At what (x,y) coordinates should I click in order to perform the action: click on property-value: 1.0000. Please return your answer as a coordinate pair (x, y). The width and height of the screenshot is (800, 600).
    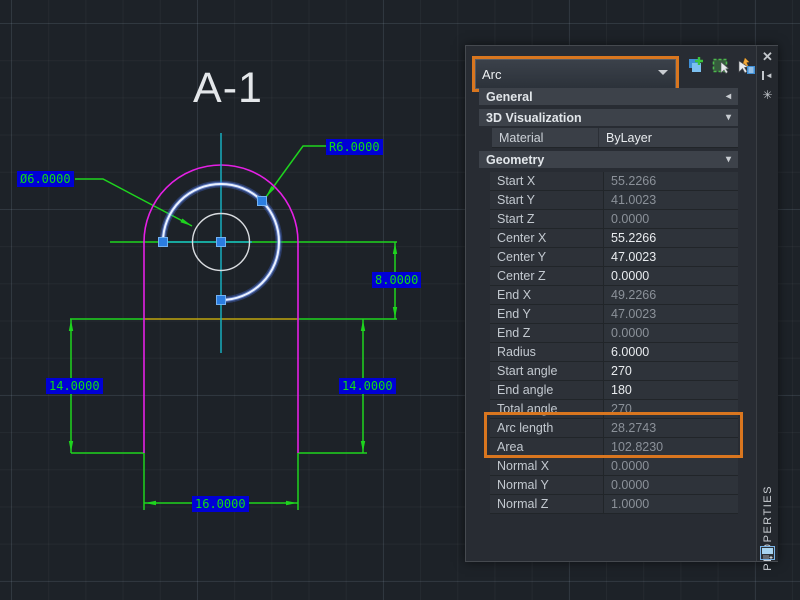
    Looking at the image, I should click on (671, 504).